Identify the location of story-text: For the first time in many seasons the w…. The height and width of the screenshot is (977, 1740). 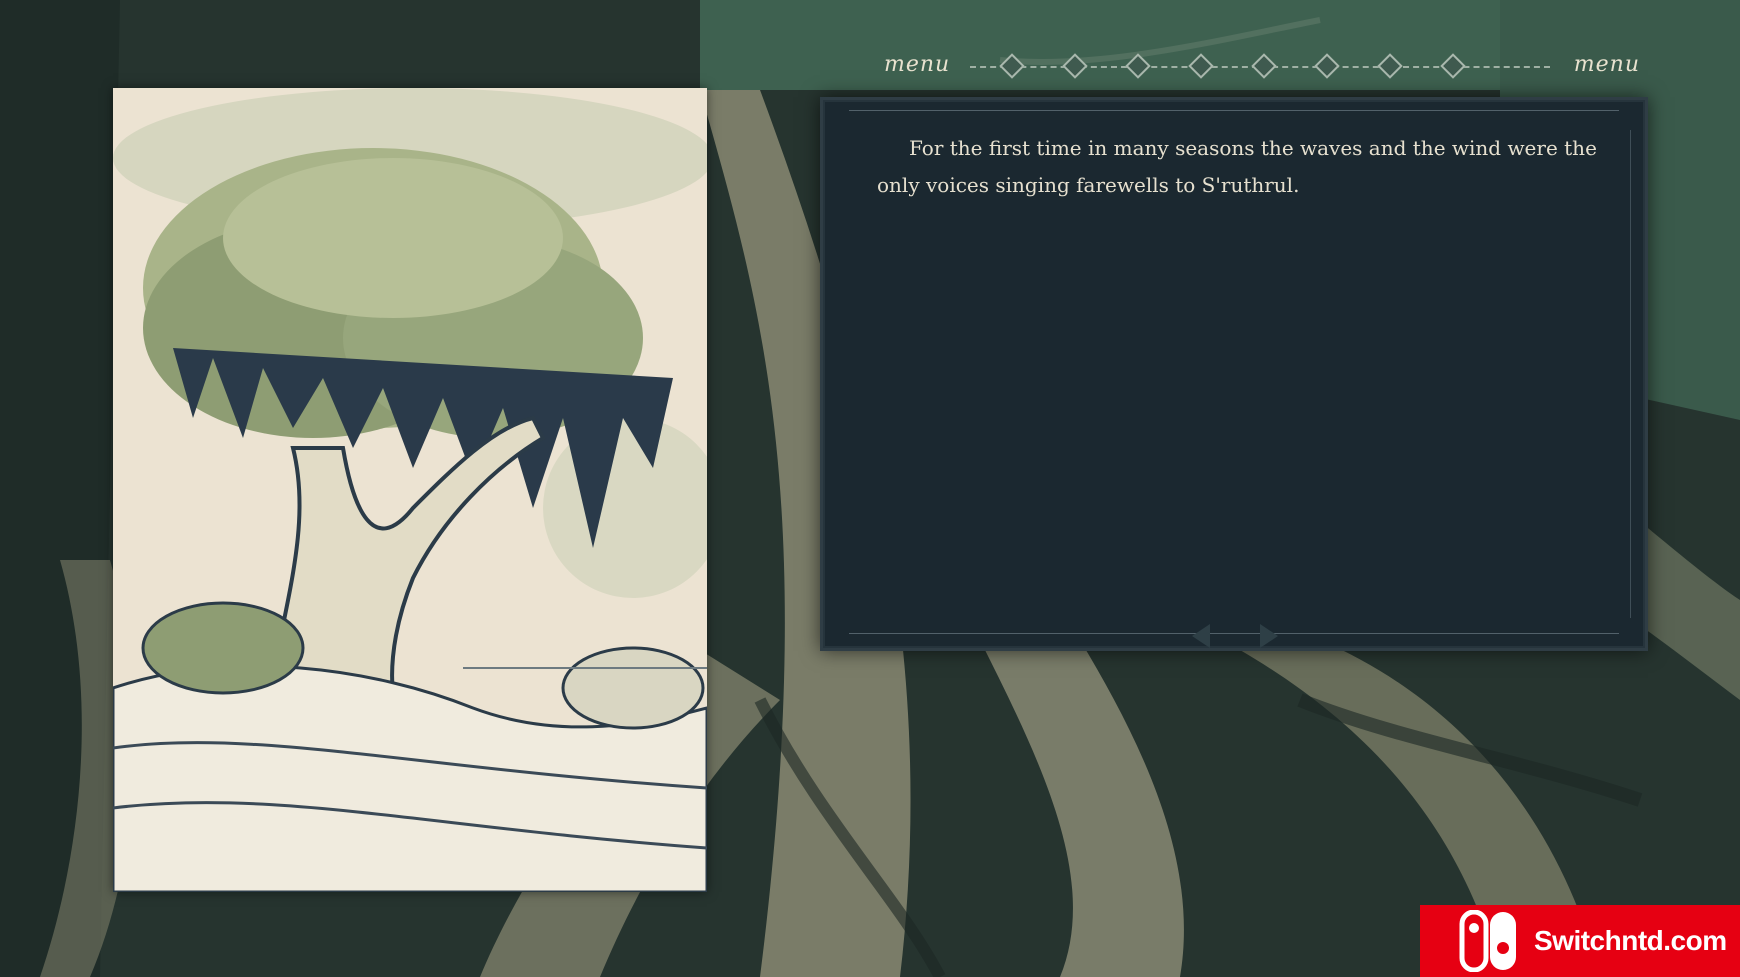
(1237, 166).